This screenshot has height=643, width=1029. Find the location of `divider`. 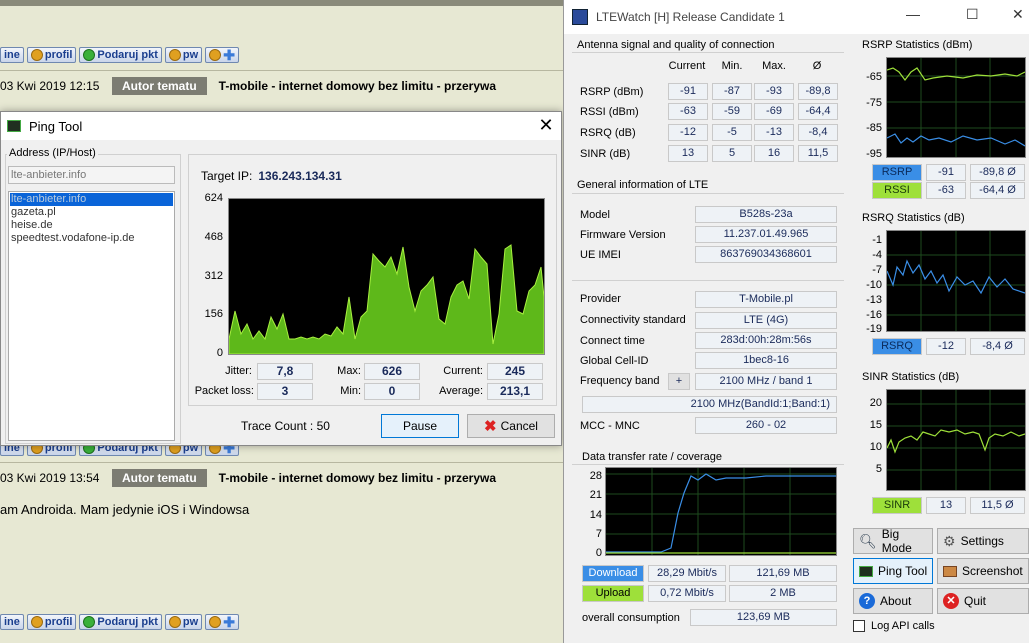

divider is located at coordinates (708, 280).